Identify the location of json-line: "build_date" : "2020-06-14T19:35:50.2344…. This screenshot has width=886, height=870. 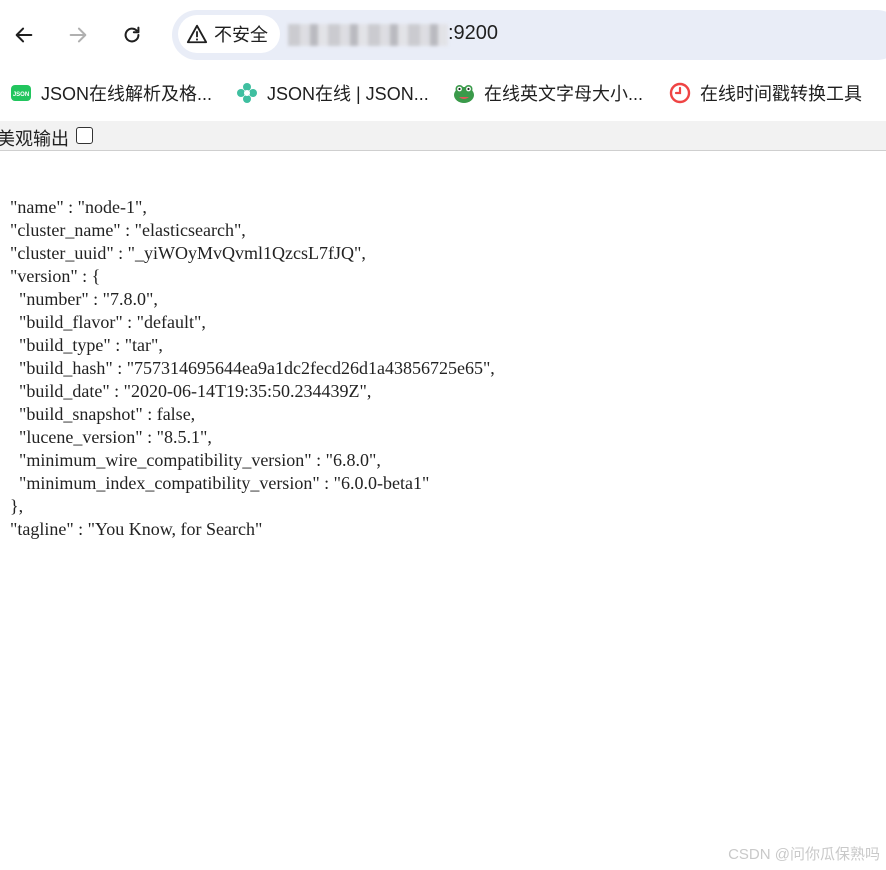
(191, 391).